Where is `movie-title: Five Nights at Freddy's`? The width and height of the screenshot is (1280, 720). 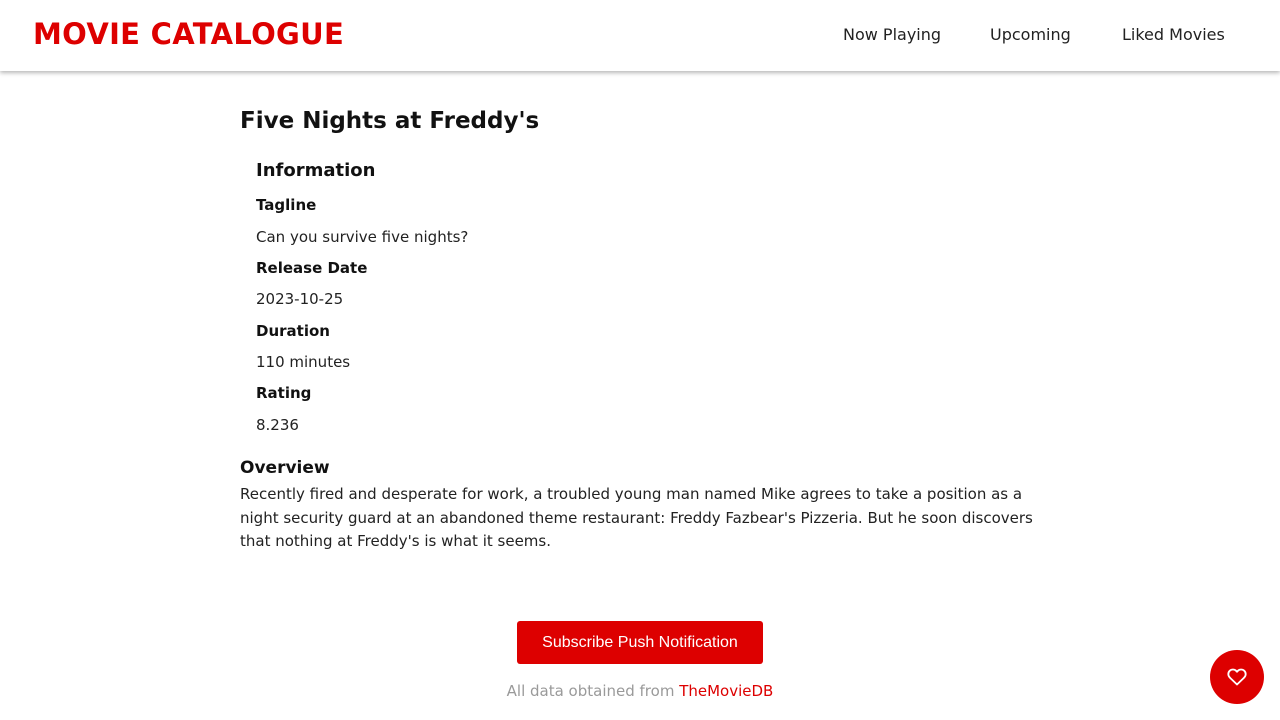
movie-title: Five Nights at Freddy's is located at coordinates (390, 121).